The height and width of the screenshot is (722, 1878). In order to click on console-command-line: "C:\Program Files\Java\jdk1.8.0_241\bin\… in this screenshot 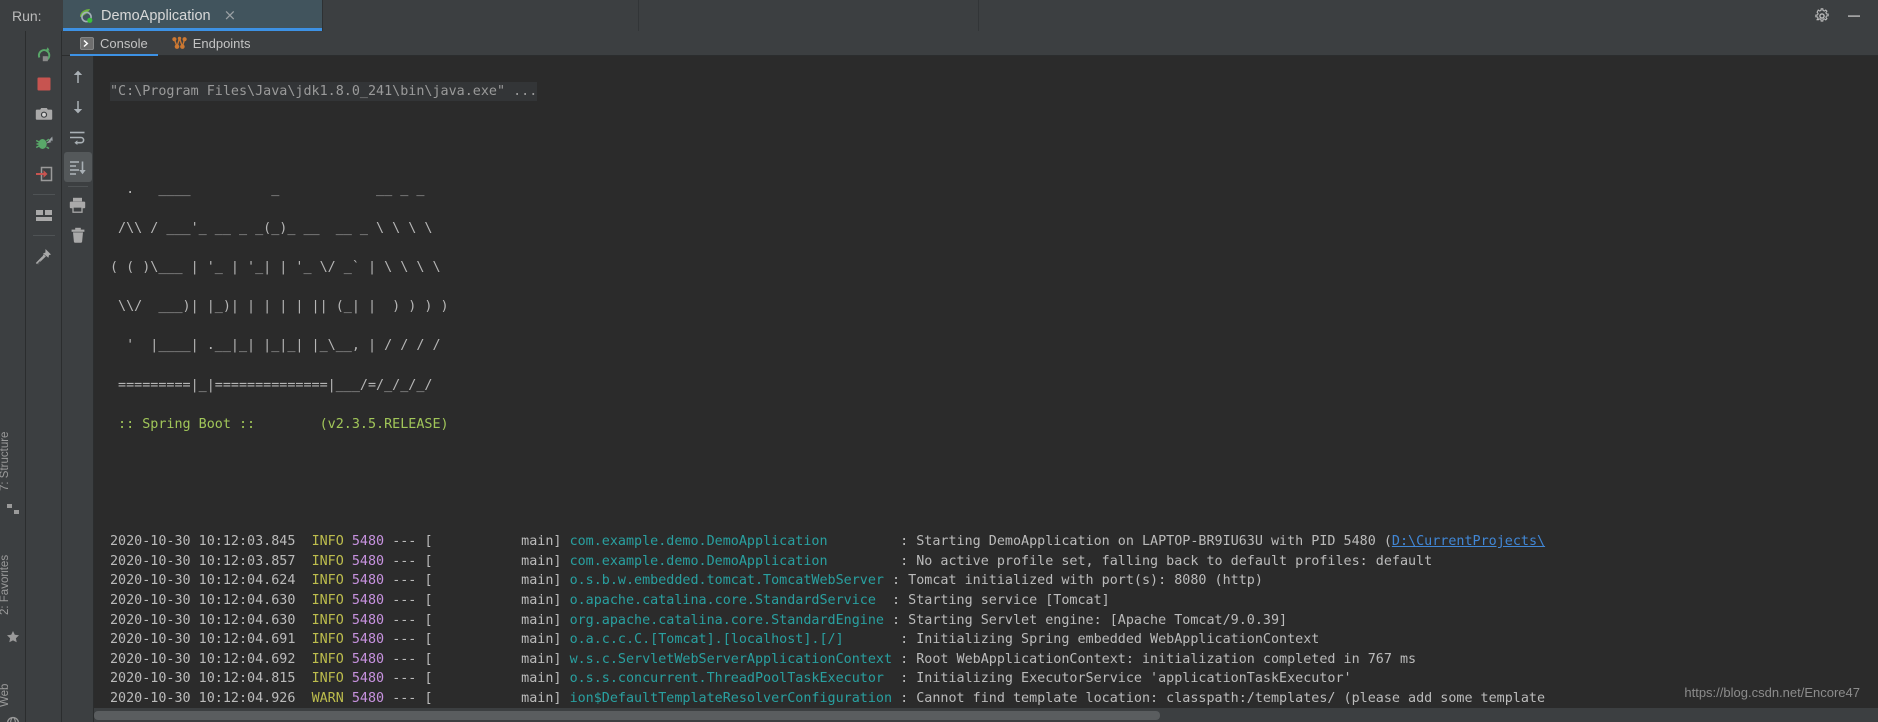, I will do `click(324, 91)`.